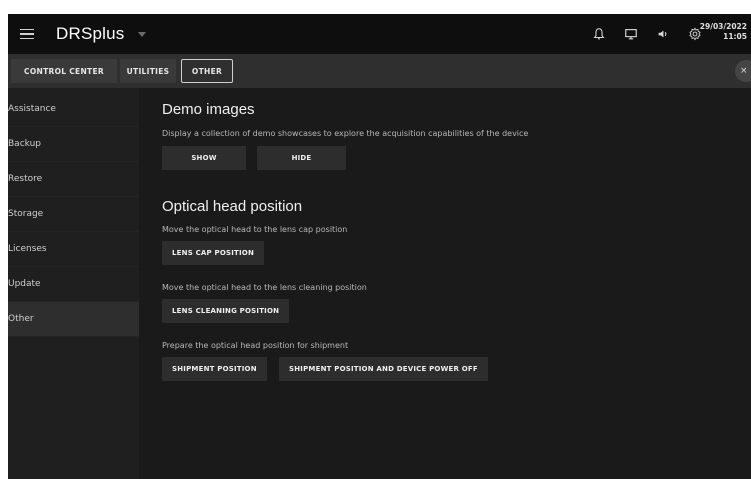 The width and height of the screenshot is (751, 479). Describe the element at coordinates (379, 34) in the screenshot. I see `top-bar: DRSplus 29/03/2022 11:05` at that location.